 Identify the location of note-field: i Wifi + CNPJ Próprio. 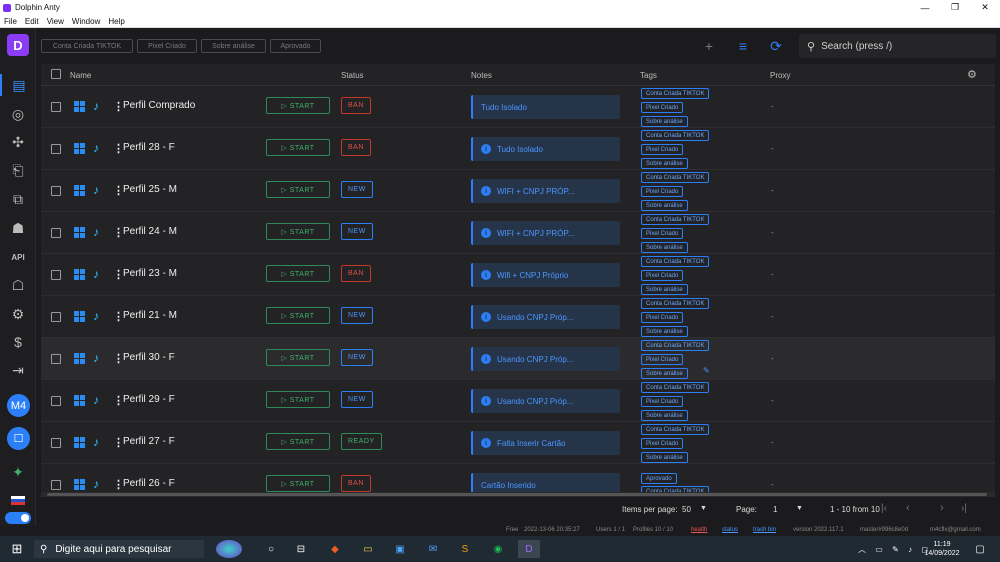
(545, 275).